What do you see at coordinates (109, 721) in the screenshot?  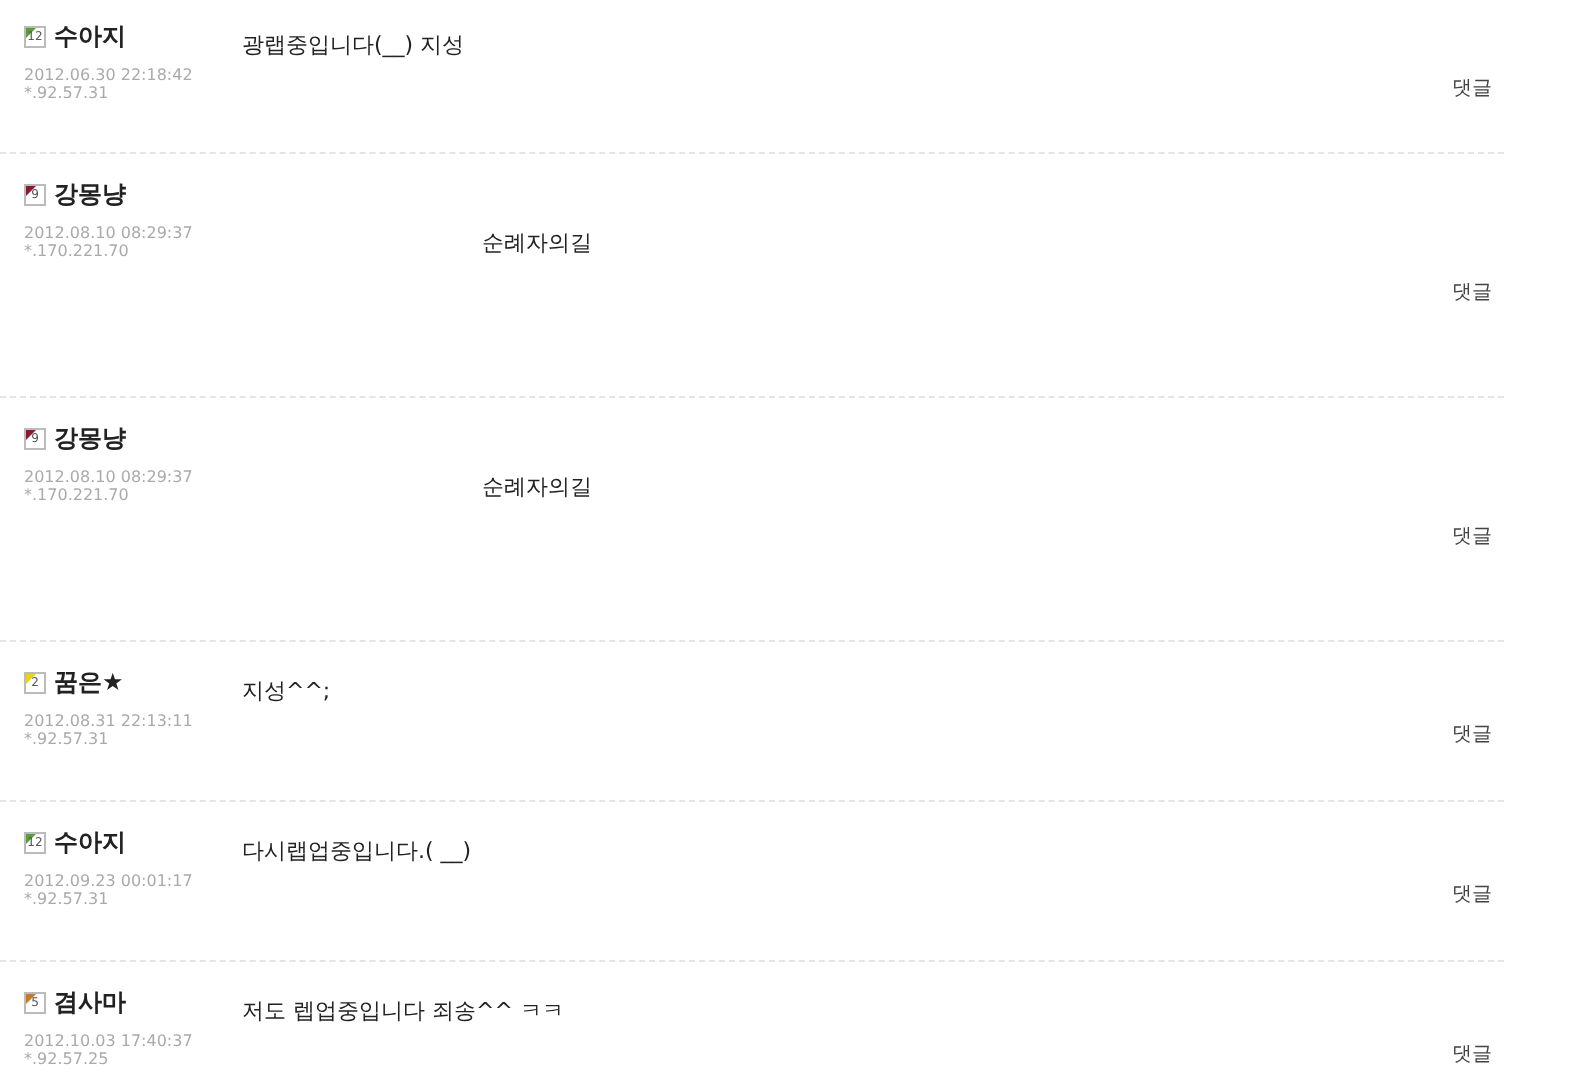 I see `comment-date: 2012.08.31 22:13:11` at bounding box center [109, 721].